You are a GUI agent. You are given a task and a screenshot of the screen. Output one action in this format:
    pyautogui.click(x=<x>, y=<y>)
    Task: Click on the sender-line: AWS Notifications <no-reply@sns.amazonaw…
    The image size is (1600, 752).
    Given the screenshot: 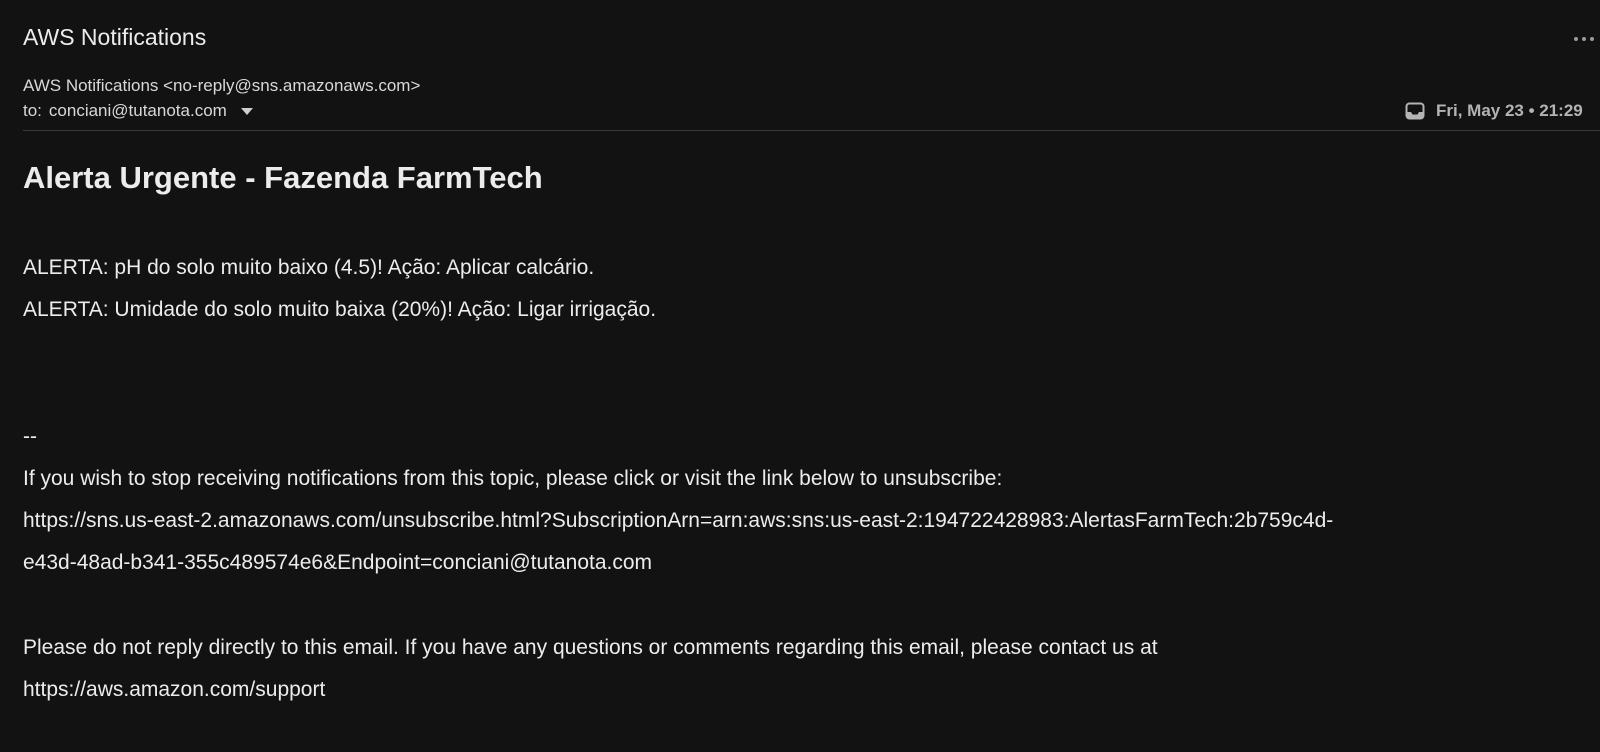 What is the action you would take?
    pyautogui.click(x=222, y=85)
    